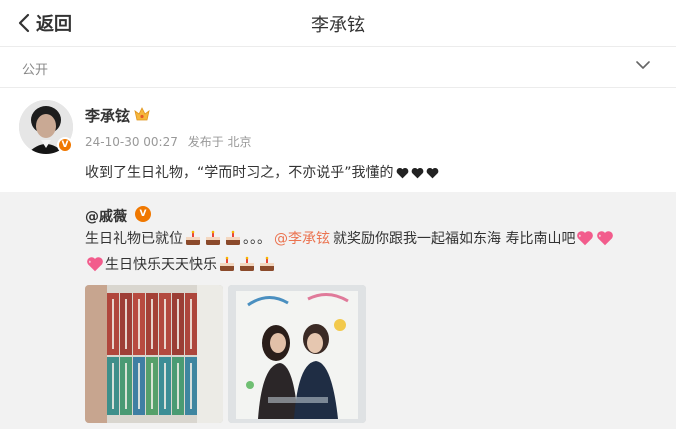  I want to click on image-thumbnail-books, so click(154, 354).